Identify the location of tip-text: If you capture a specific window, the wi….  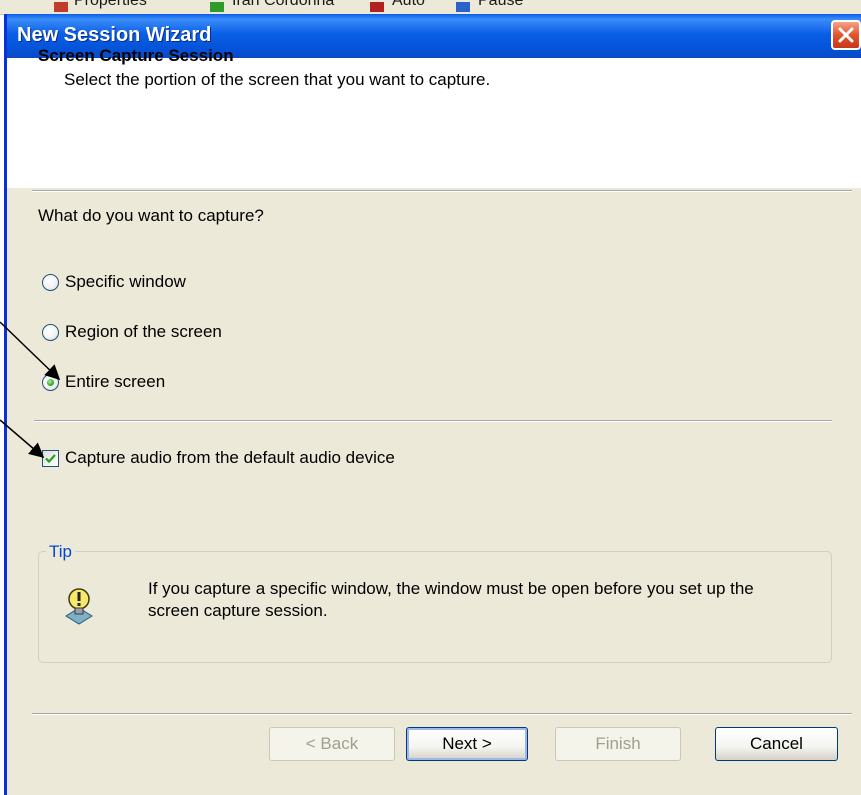
(451, 599).